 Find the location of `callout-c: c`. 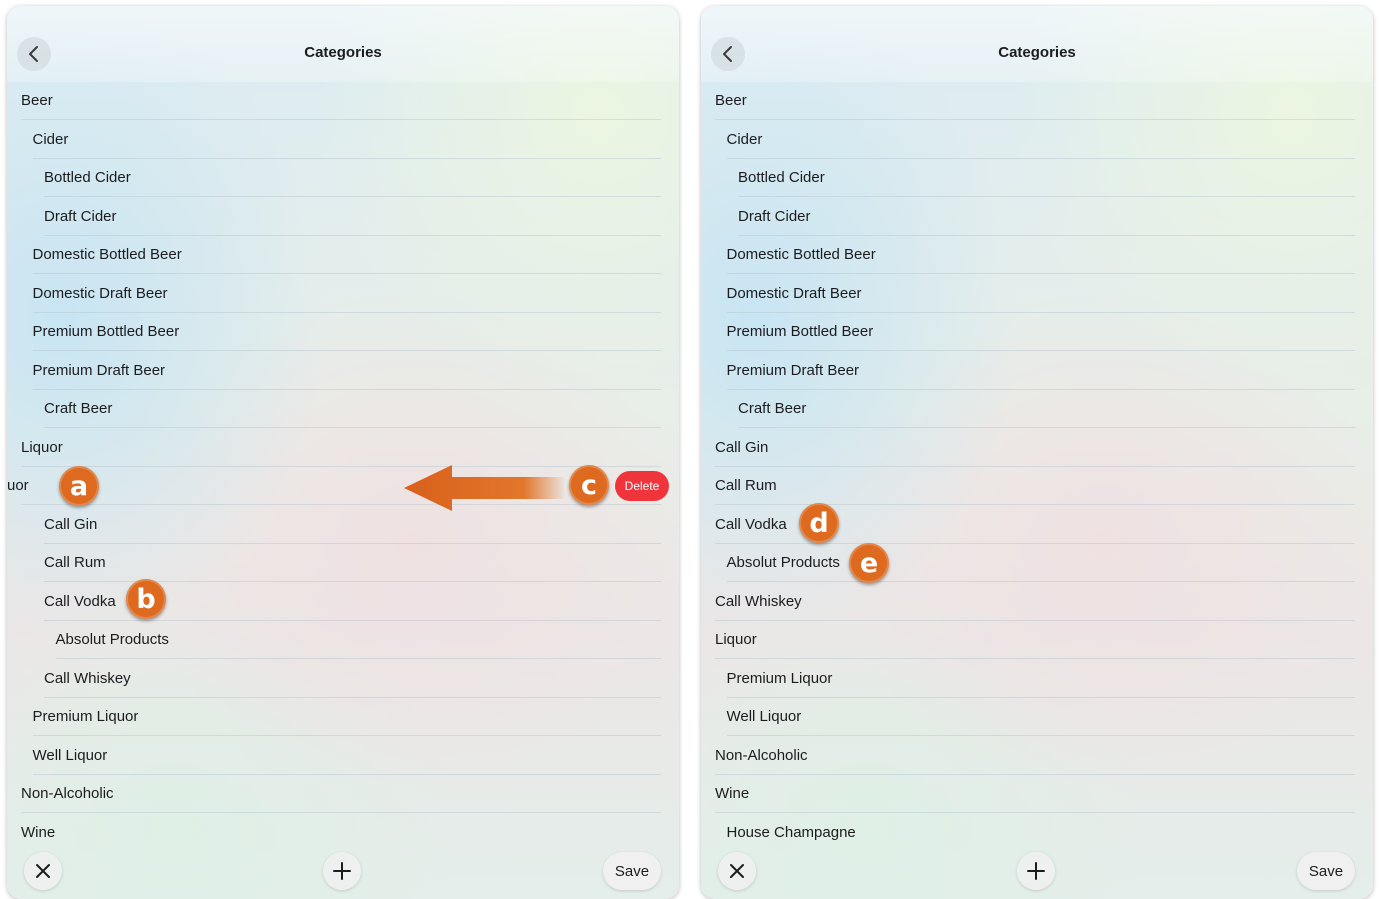

callout-c: c is located at coordinates (589, 485).